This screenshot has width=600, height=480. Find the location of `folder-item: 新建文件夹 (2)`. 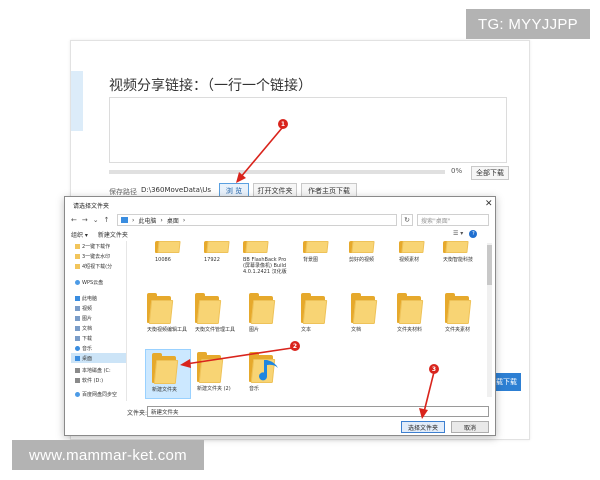

folder-item: 新建文件夹 (2) is located at coordinates (220, 372).